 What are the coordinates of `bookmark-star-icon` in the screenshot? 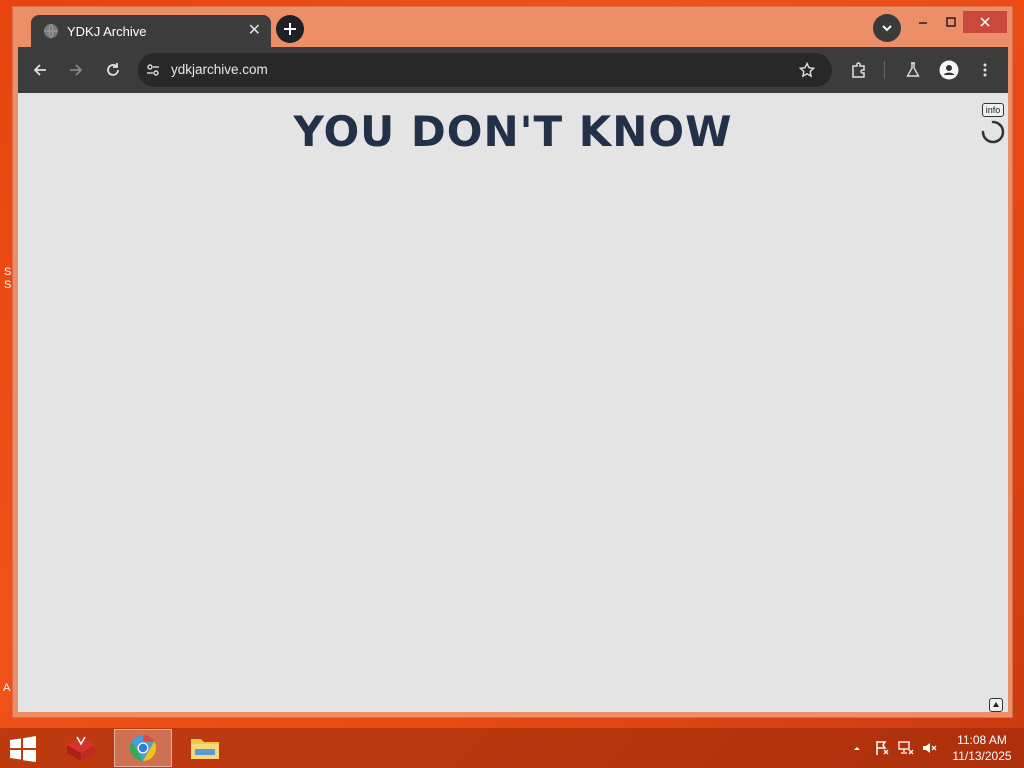 It's located at (807, 70).